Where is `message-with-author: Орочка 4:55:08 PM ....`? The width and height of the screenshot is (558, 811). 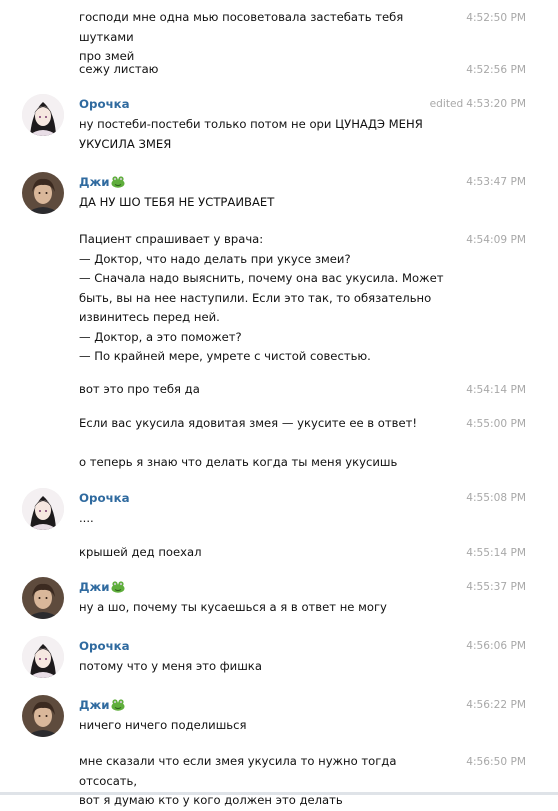
message-with-author: Орочка 4:55:08 PM .... is located at coordinates (279, 509).